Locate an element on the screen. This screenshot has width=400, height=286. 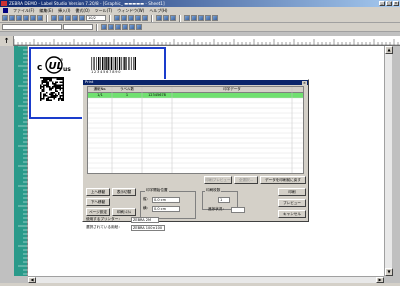
svg-text: UL is located at coordinates (56, 66).